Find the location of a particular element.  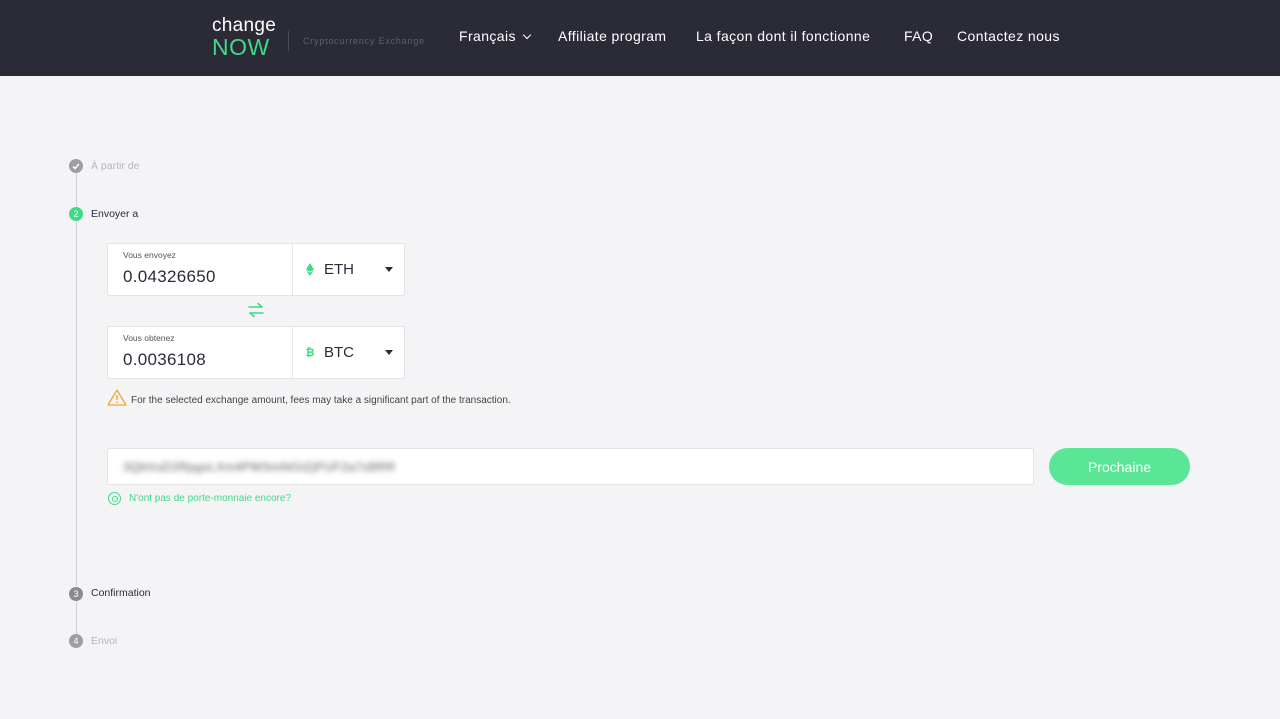

address-value: 3QbVuD2RpgsLXm4PWSmNGtZjPUF2a7zBRR is located at coordinates (259, 467).